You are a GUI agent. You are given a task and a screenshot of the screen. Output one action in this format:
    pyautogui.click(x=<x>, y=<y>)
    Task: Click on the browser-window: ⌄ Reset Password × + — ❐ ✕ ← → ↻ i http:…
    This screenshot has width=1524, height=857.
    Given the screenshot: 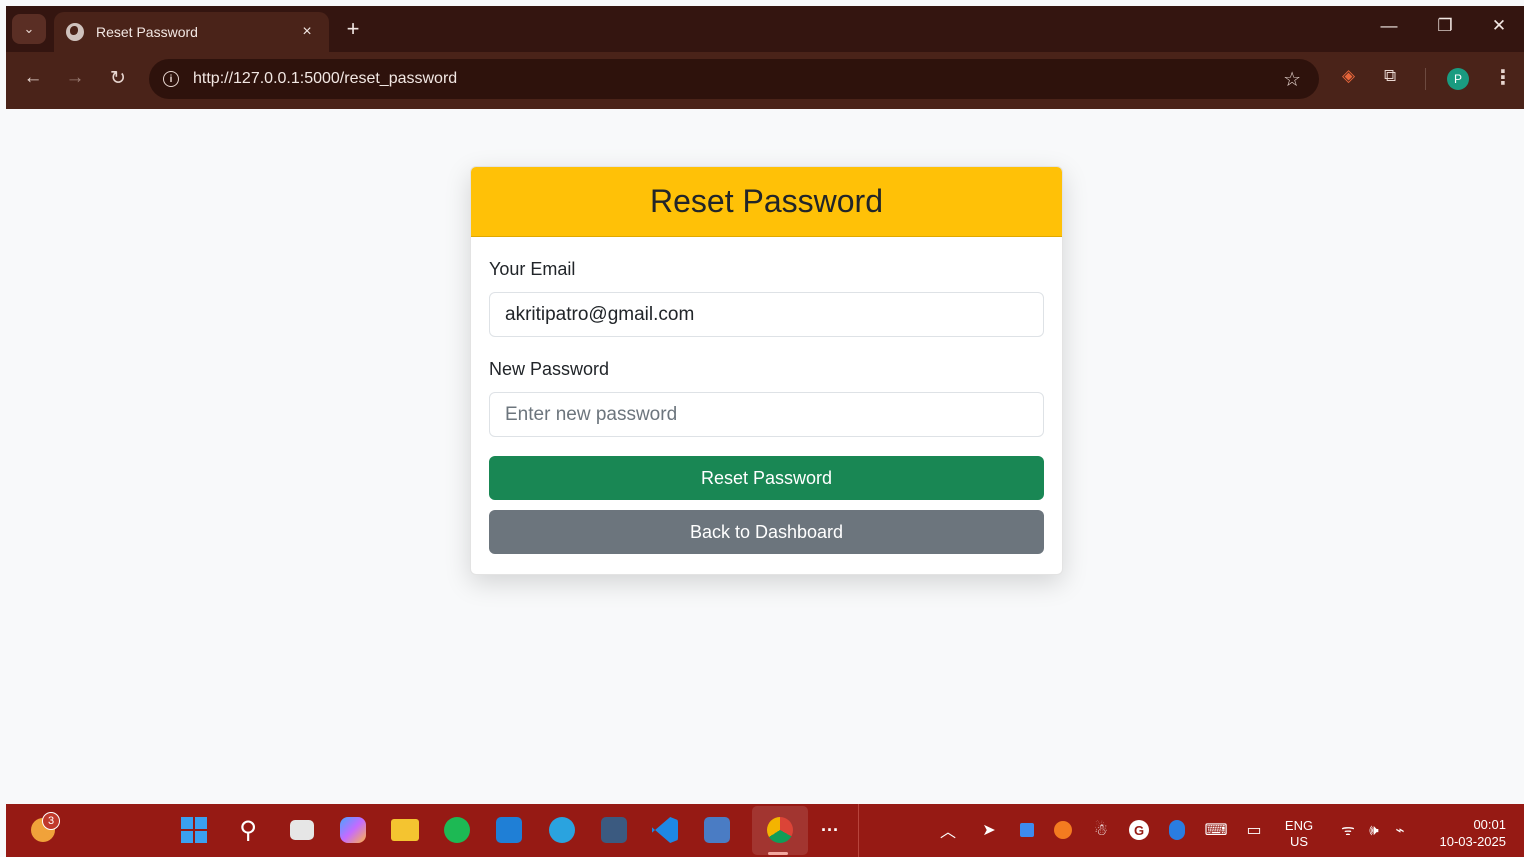 What is the action you would take?
    pyautogui.click(x=765, y=57)
    